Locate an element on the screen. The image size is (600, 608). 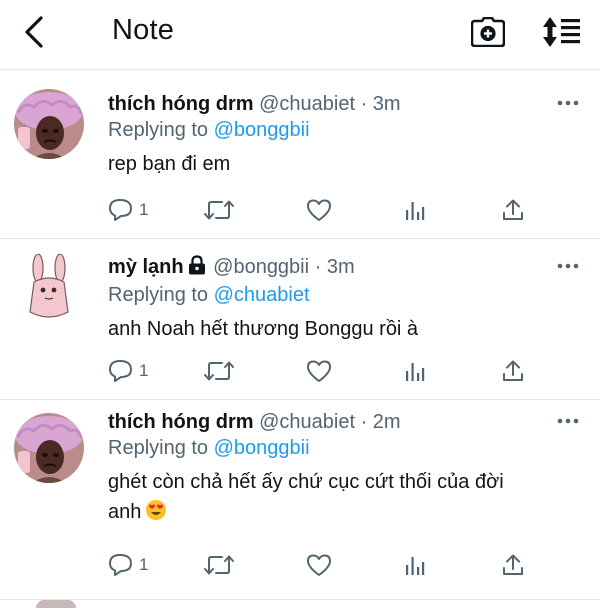
tweet-text-line-2: anh is located at coordinates (344, 513).